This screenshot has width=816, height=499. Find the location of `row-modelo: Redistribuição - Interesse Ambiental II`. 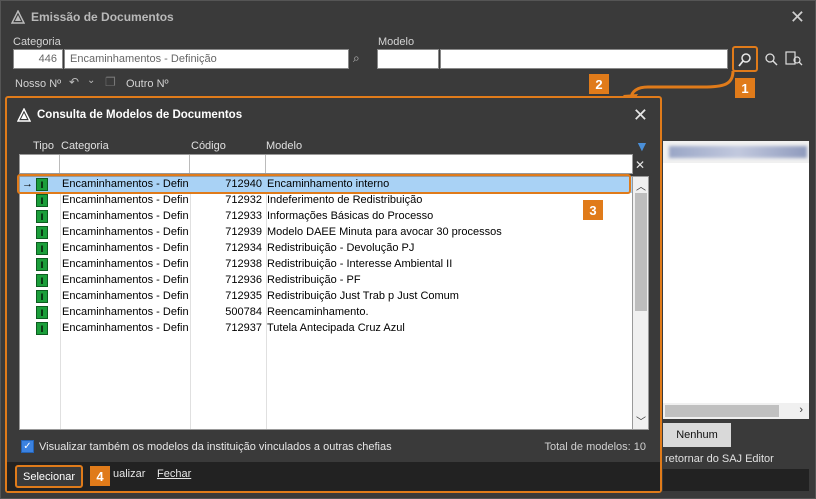

row-modelo: Redistribuição - Interesse Ambiental II is located at coordinates (360, 264).